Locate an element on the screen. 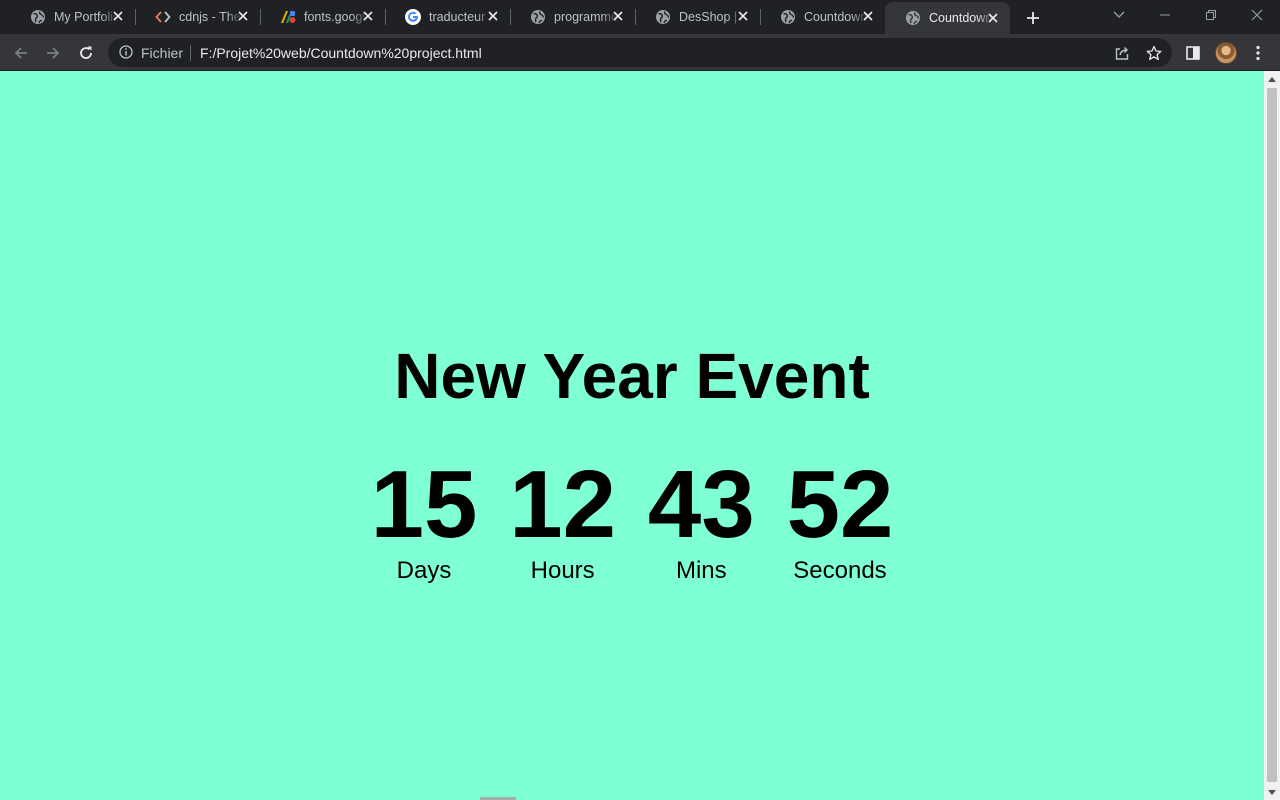 The image size is (1280, 800). tab-google-fonts: fonts.google.com is located at coordinates (323, 17).